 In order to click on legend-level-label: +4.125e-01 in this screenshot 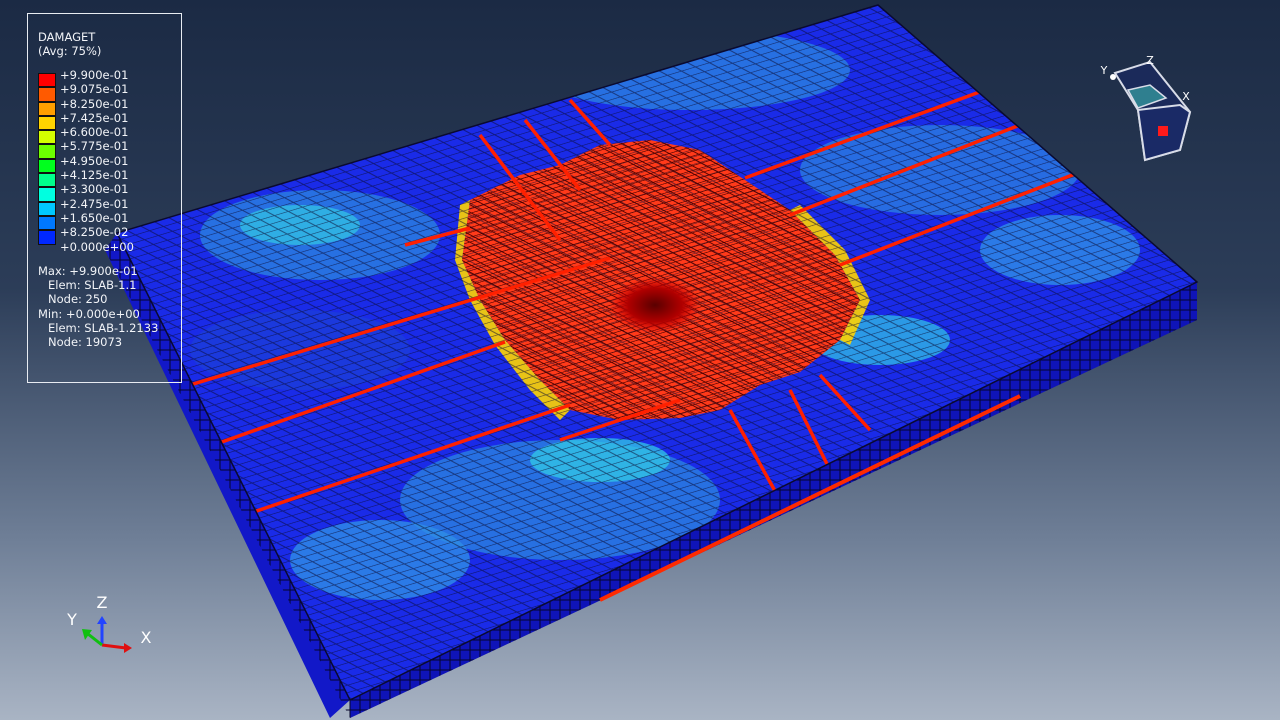, I will do `click(94, 175)`.